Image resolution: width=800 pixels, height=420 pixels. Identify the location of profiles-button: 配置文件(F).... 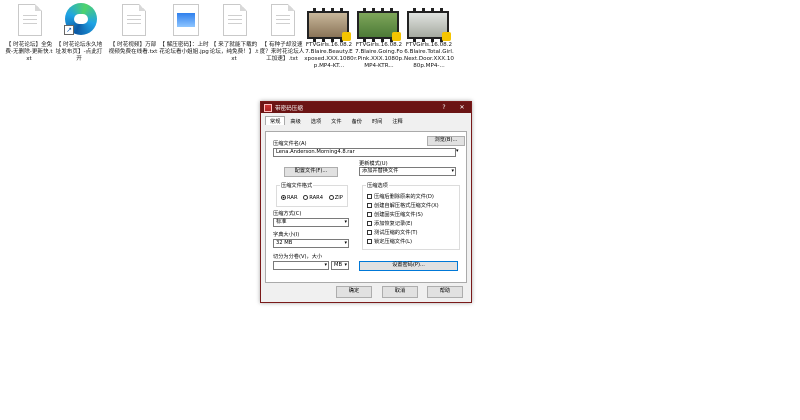
(311, 172).